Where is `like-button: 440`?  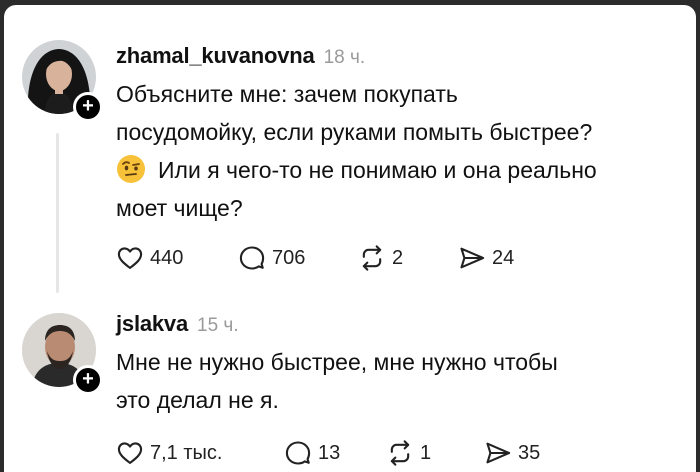 like-button: 440 is located at coordinates (149, 258).